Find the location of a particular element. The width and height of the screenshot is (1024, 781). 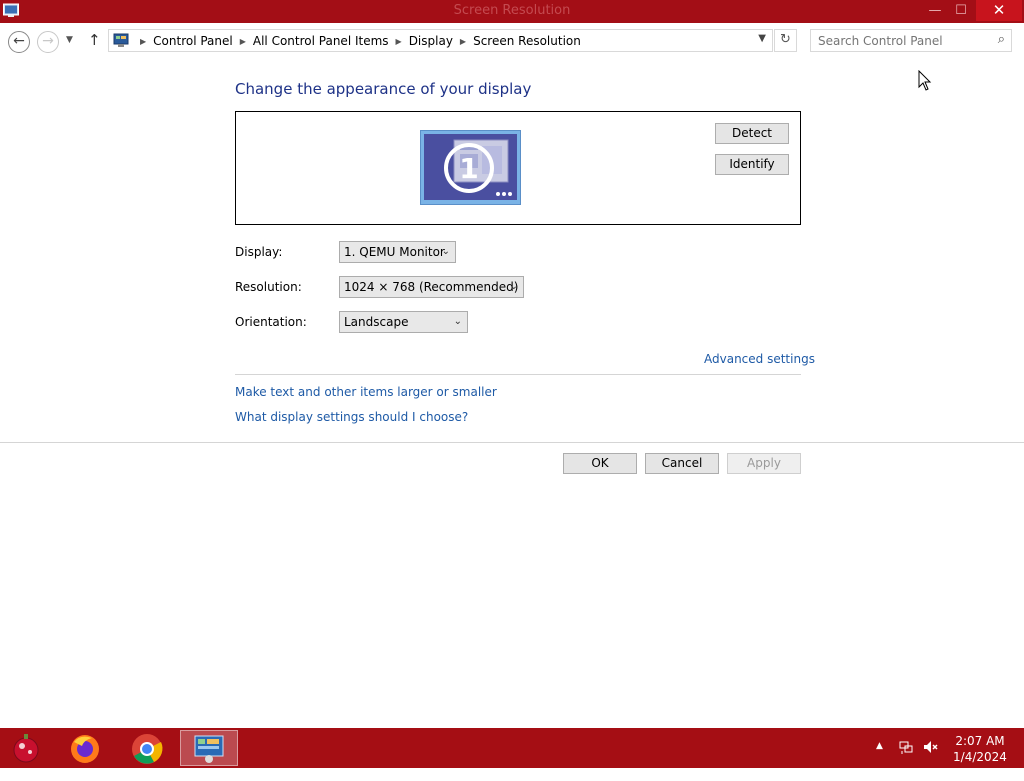

title-bar: Screen Resolution — ☐ ✕ is located at coordinates (512, 11).